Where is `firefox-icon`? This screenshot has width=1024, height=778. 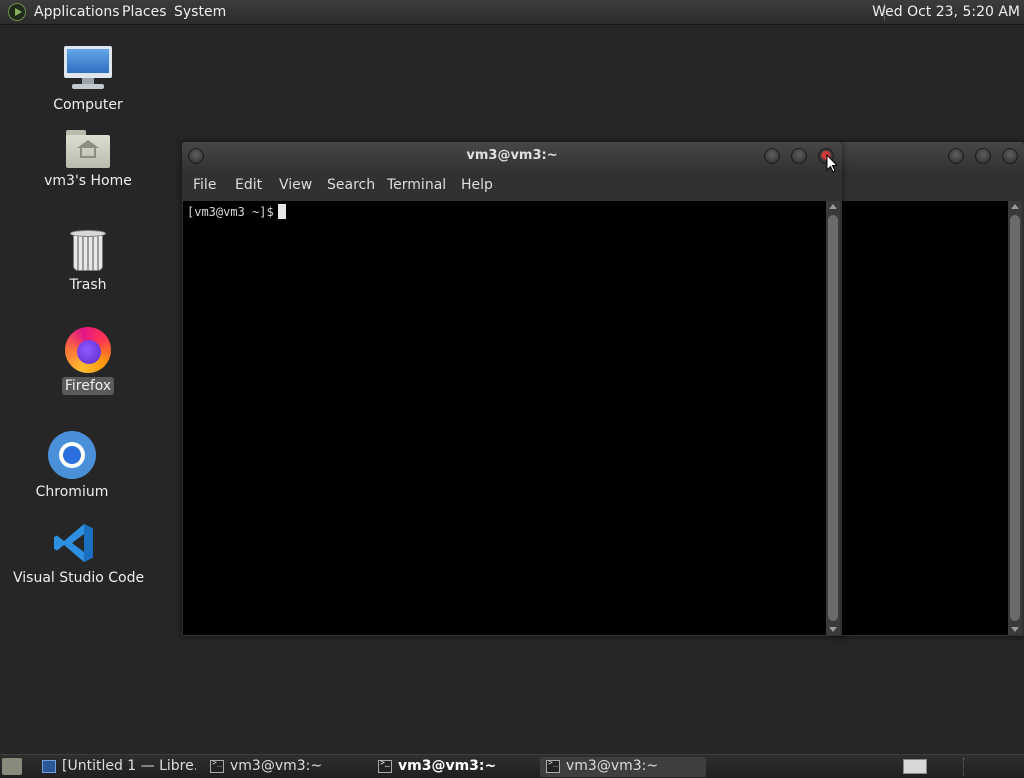 firefox-icon is located at coordinates (88, 350).